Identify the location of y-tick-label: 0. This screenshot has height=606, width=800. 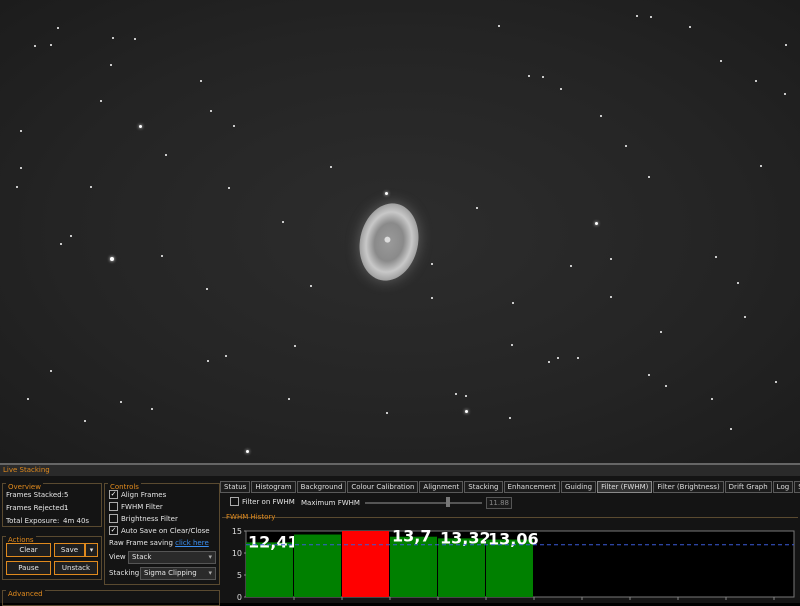
(239, 597).